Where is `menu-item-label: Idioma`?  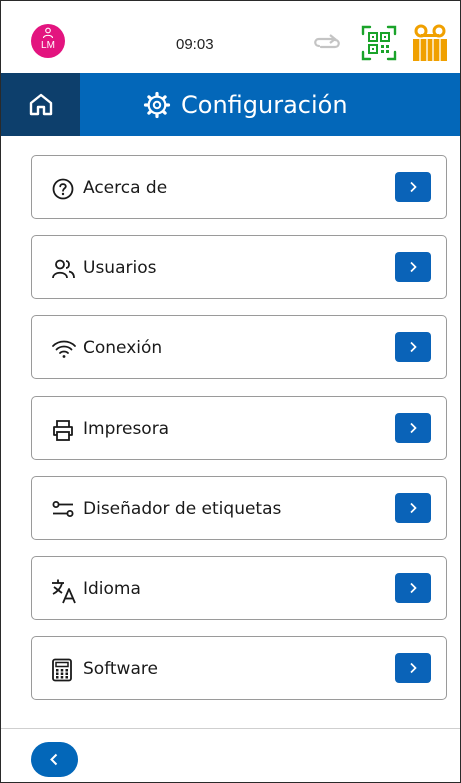
menu-item-label: Idioma is located at coordinates (112, 589).